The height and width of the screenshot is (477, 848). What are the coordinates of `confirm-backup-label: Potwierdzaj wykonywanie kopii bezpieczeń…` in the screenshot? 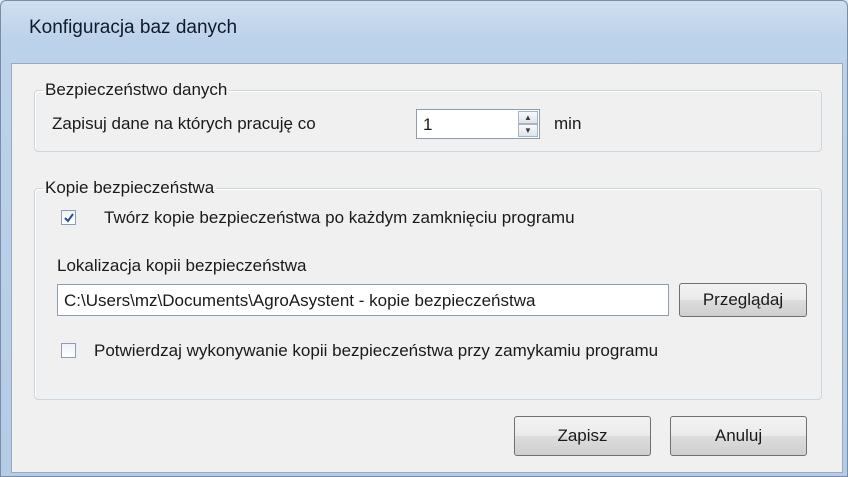 It's located at (376, 351).